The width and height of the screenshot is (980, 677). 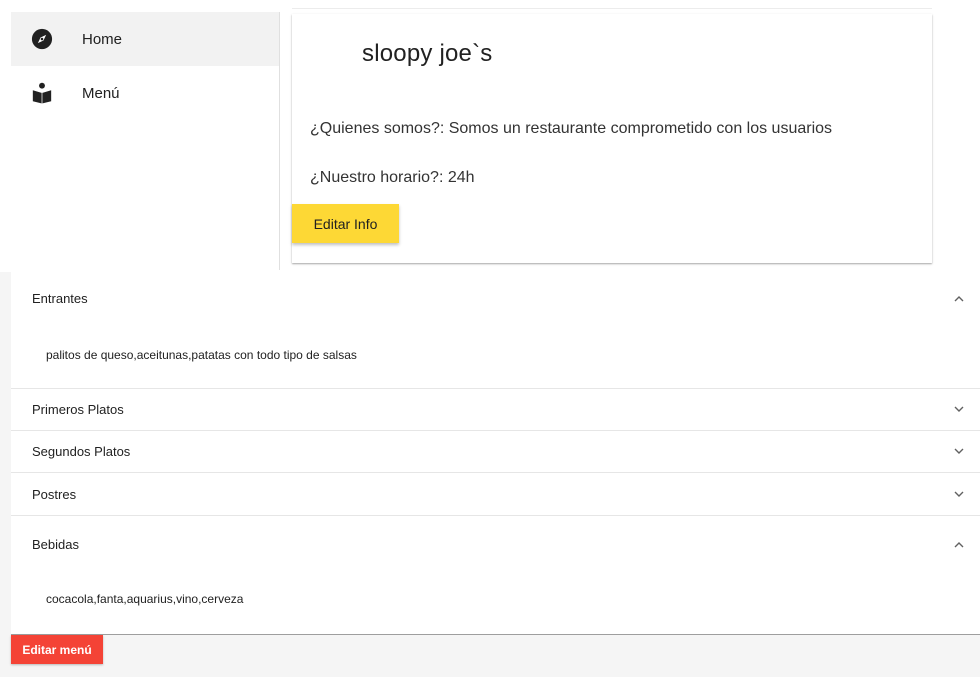 I want to click on section-title: Bebidas, so click(x=55, y=544).